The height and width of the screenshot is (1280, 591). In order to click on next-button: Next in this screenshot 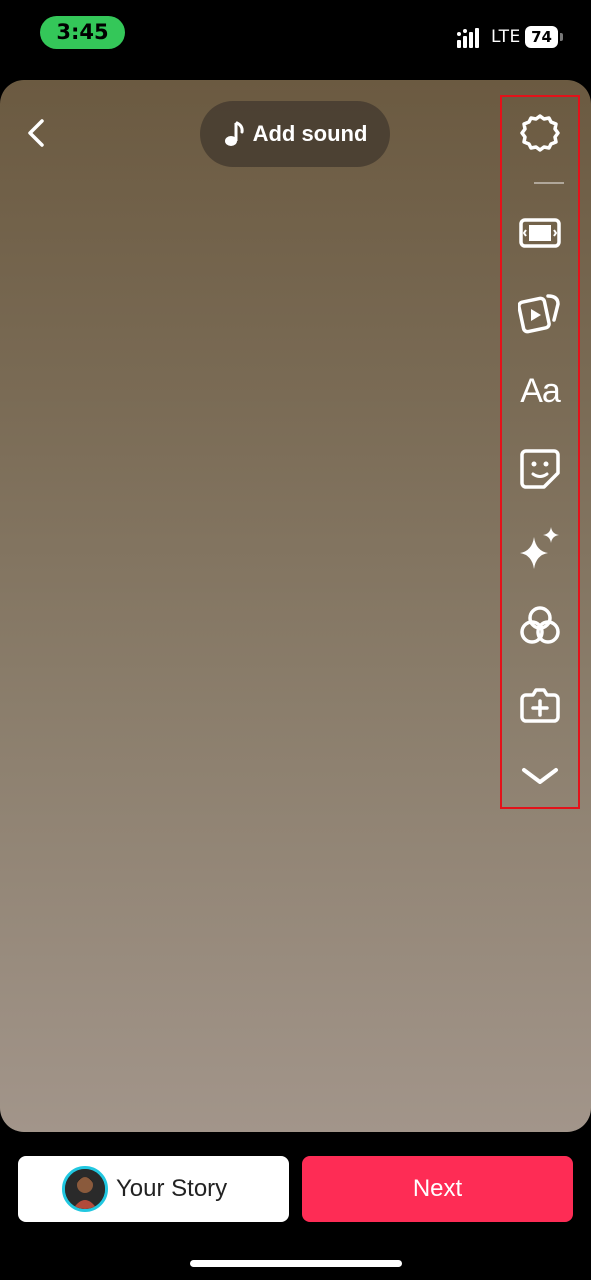, I will do `click(437, 1189)`.